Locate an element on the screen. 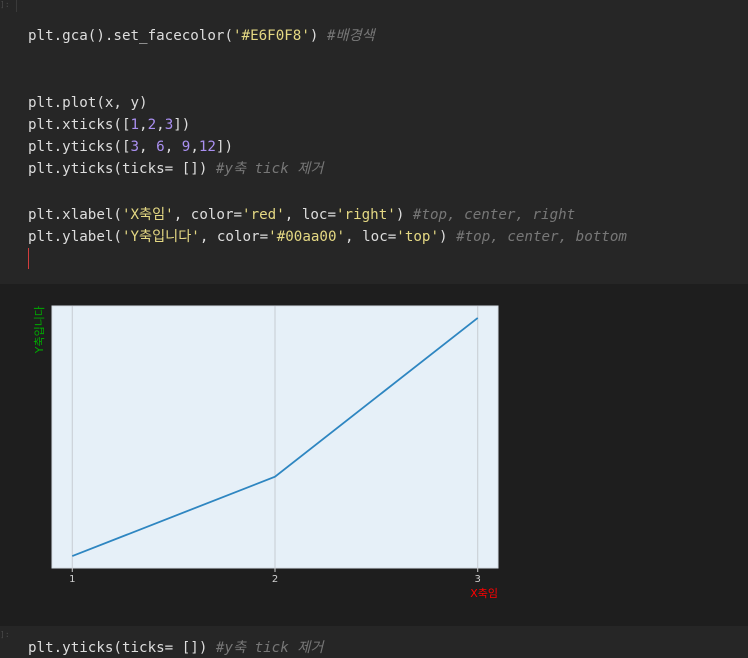 This screenshot has width=748, height=658. code-token: #top, center, bottom is located at coordinates (541, 237).